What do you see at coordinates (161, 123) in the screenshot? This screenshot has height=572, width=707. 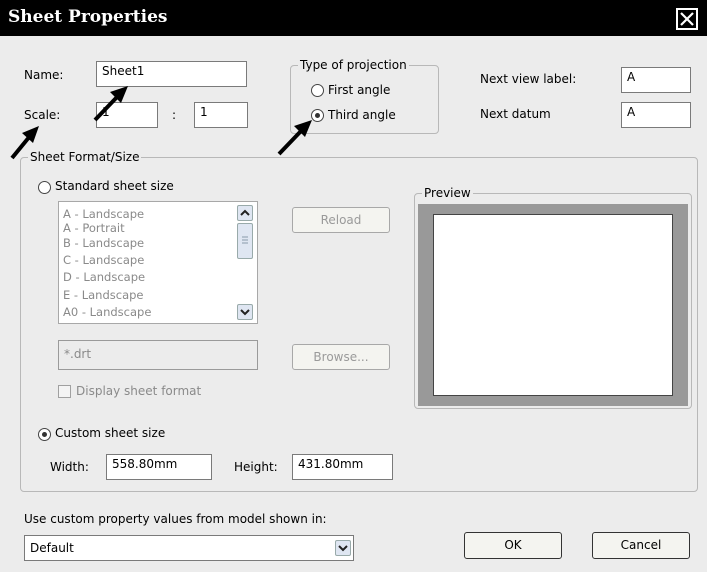 I see `callout-arrows` at bounding box center [161, 123].